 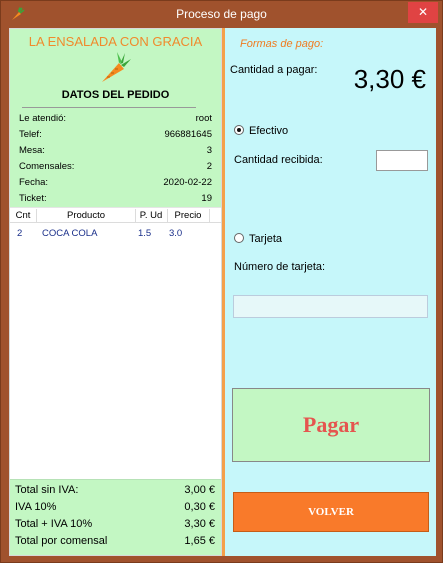 What do you see at coordinates (330, 306) in the screenshot?
I see `numero-tarjeta-input` at bounding box center [330, 306].